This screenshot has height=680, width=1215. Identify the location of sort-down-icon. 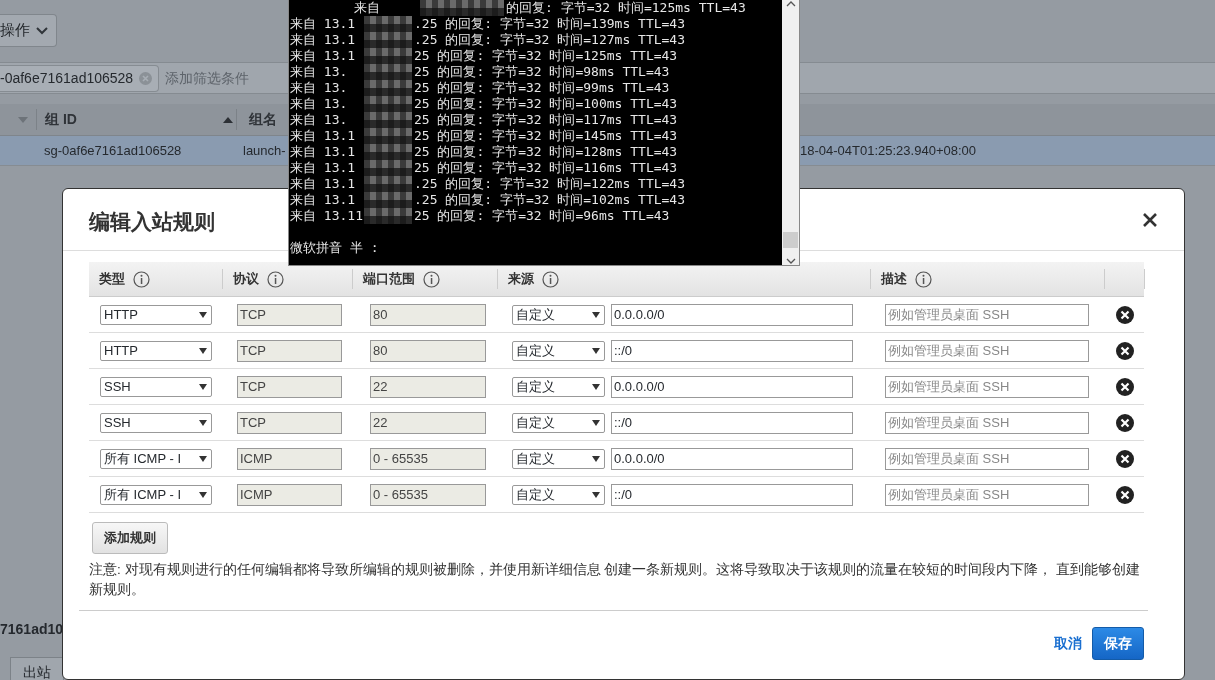
(23, 119).